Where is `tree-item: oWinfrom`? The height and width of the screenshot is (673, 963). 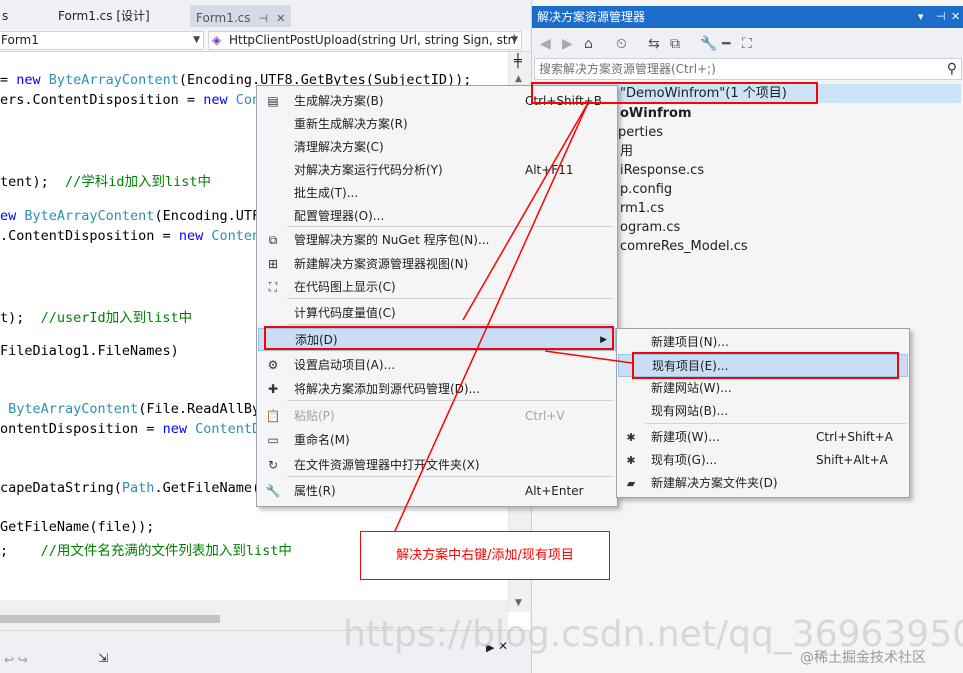
tree-item: oWinfrom is located at coordinates (656, 113).